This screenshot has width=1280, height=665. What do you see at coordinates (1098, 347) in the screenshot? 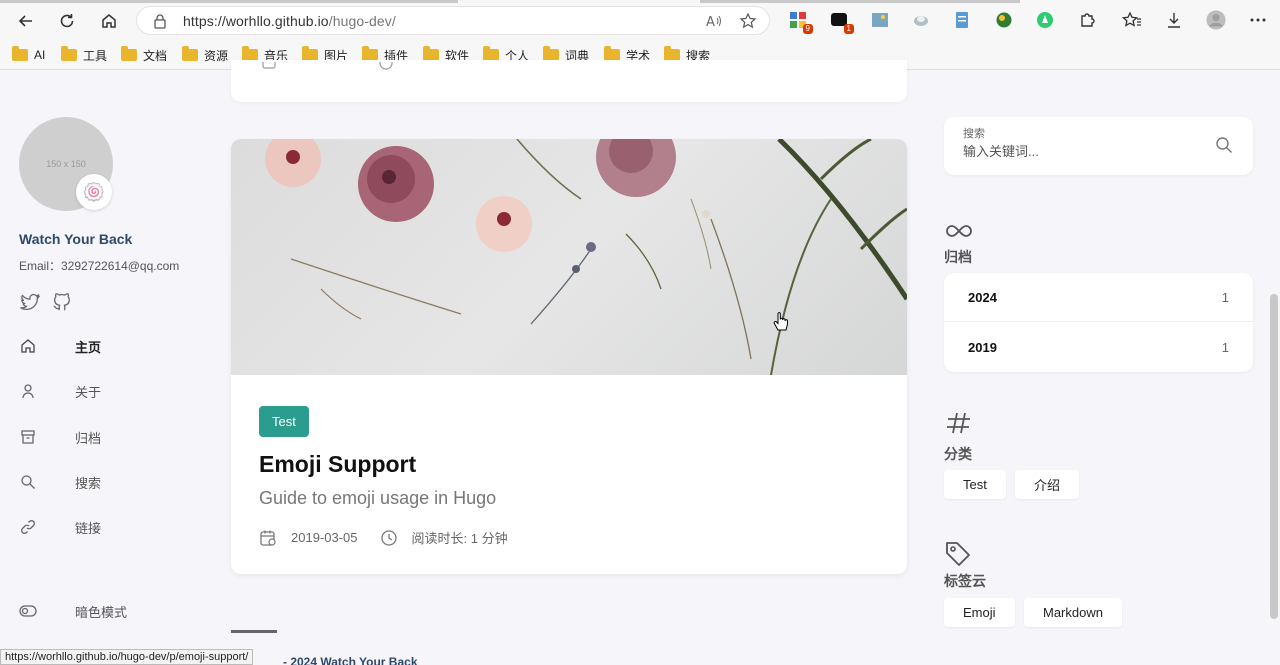
I see `archive-row: 2019 1` at bounding box center [1098, 347].